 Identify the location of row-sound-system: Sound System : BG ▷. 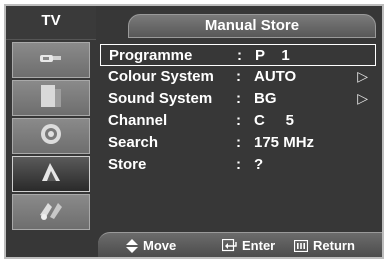
(238, 99).